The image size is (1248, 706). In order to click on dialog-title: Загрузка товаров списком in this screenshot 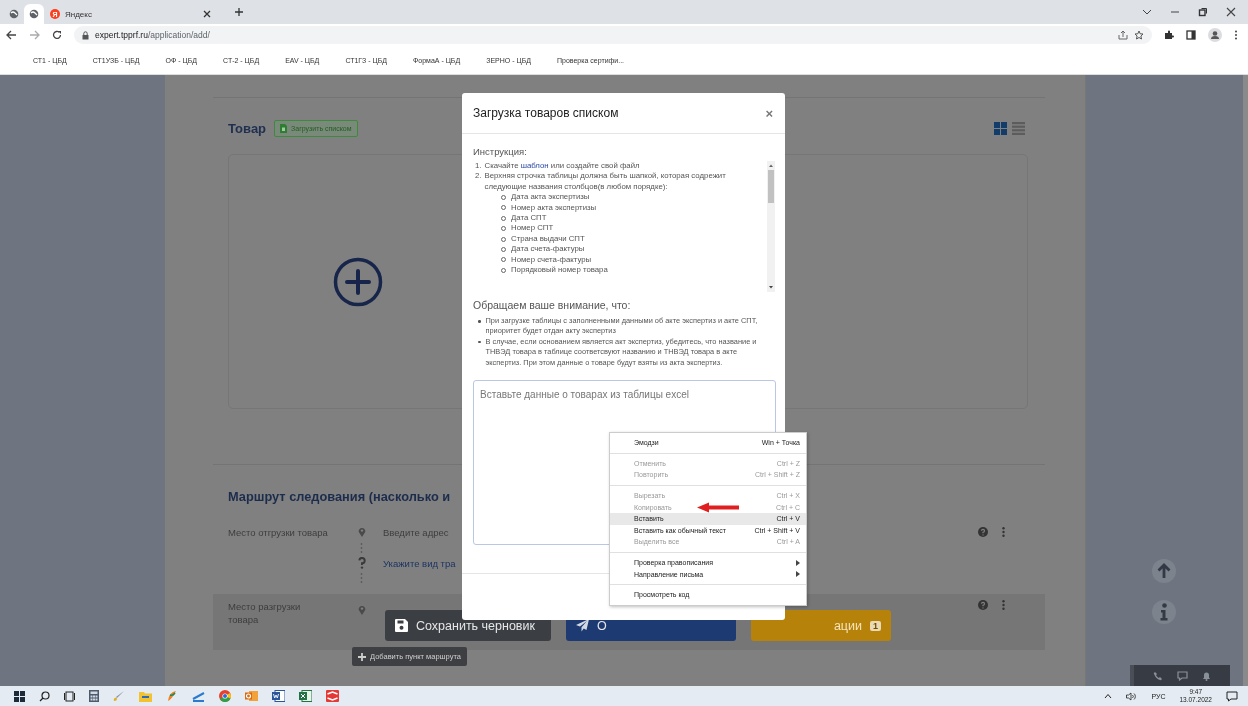, I will do `click(546, 113)`.